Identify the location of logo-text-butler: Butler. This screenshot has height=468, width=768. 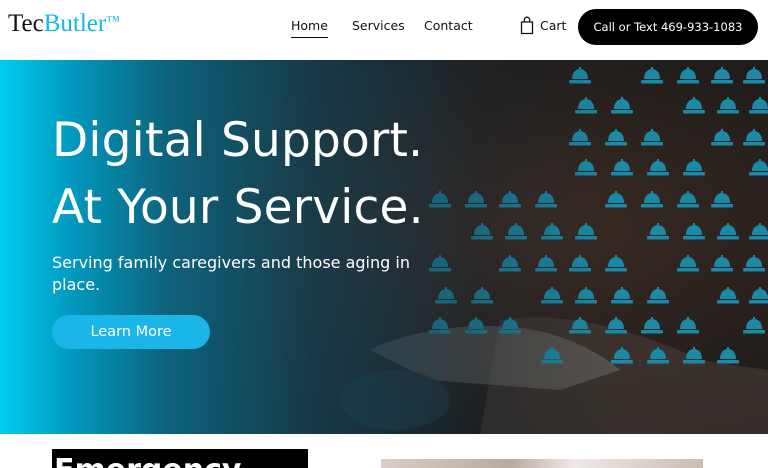
(75, 23).